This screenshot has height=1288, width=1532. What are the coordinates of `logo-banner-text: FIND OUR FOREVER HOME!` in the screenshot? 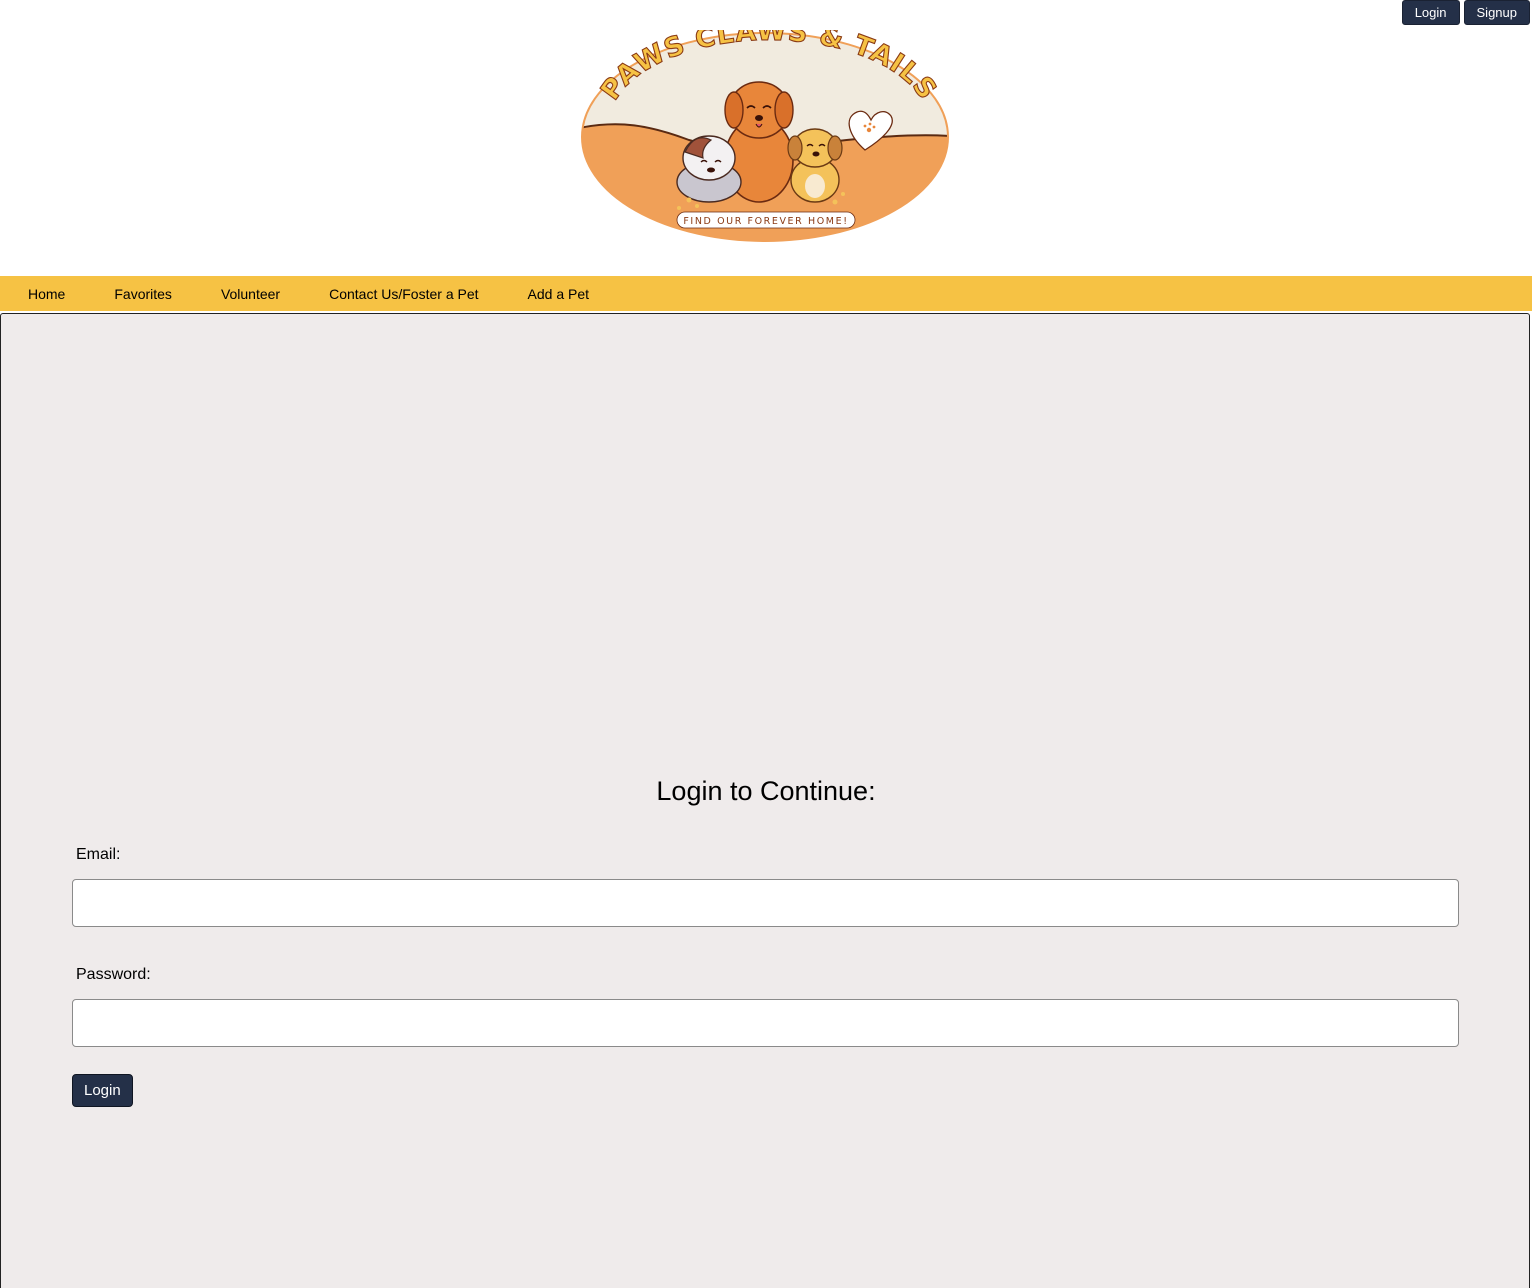 It's located at (765, 221).